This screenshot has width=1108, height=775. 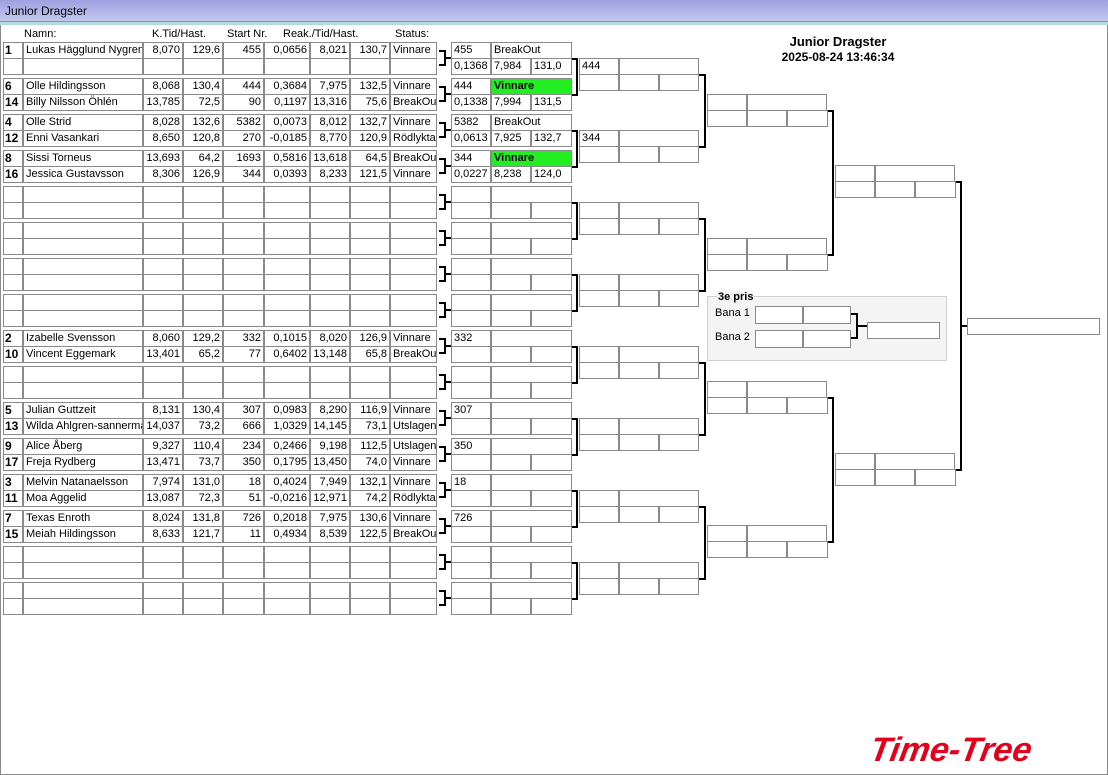 I want to click on racer-name-cell: Vincent Eggemark, so click(x=83, y=354).